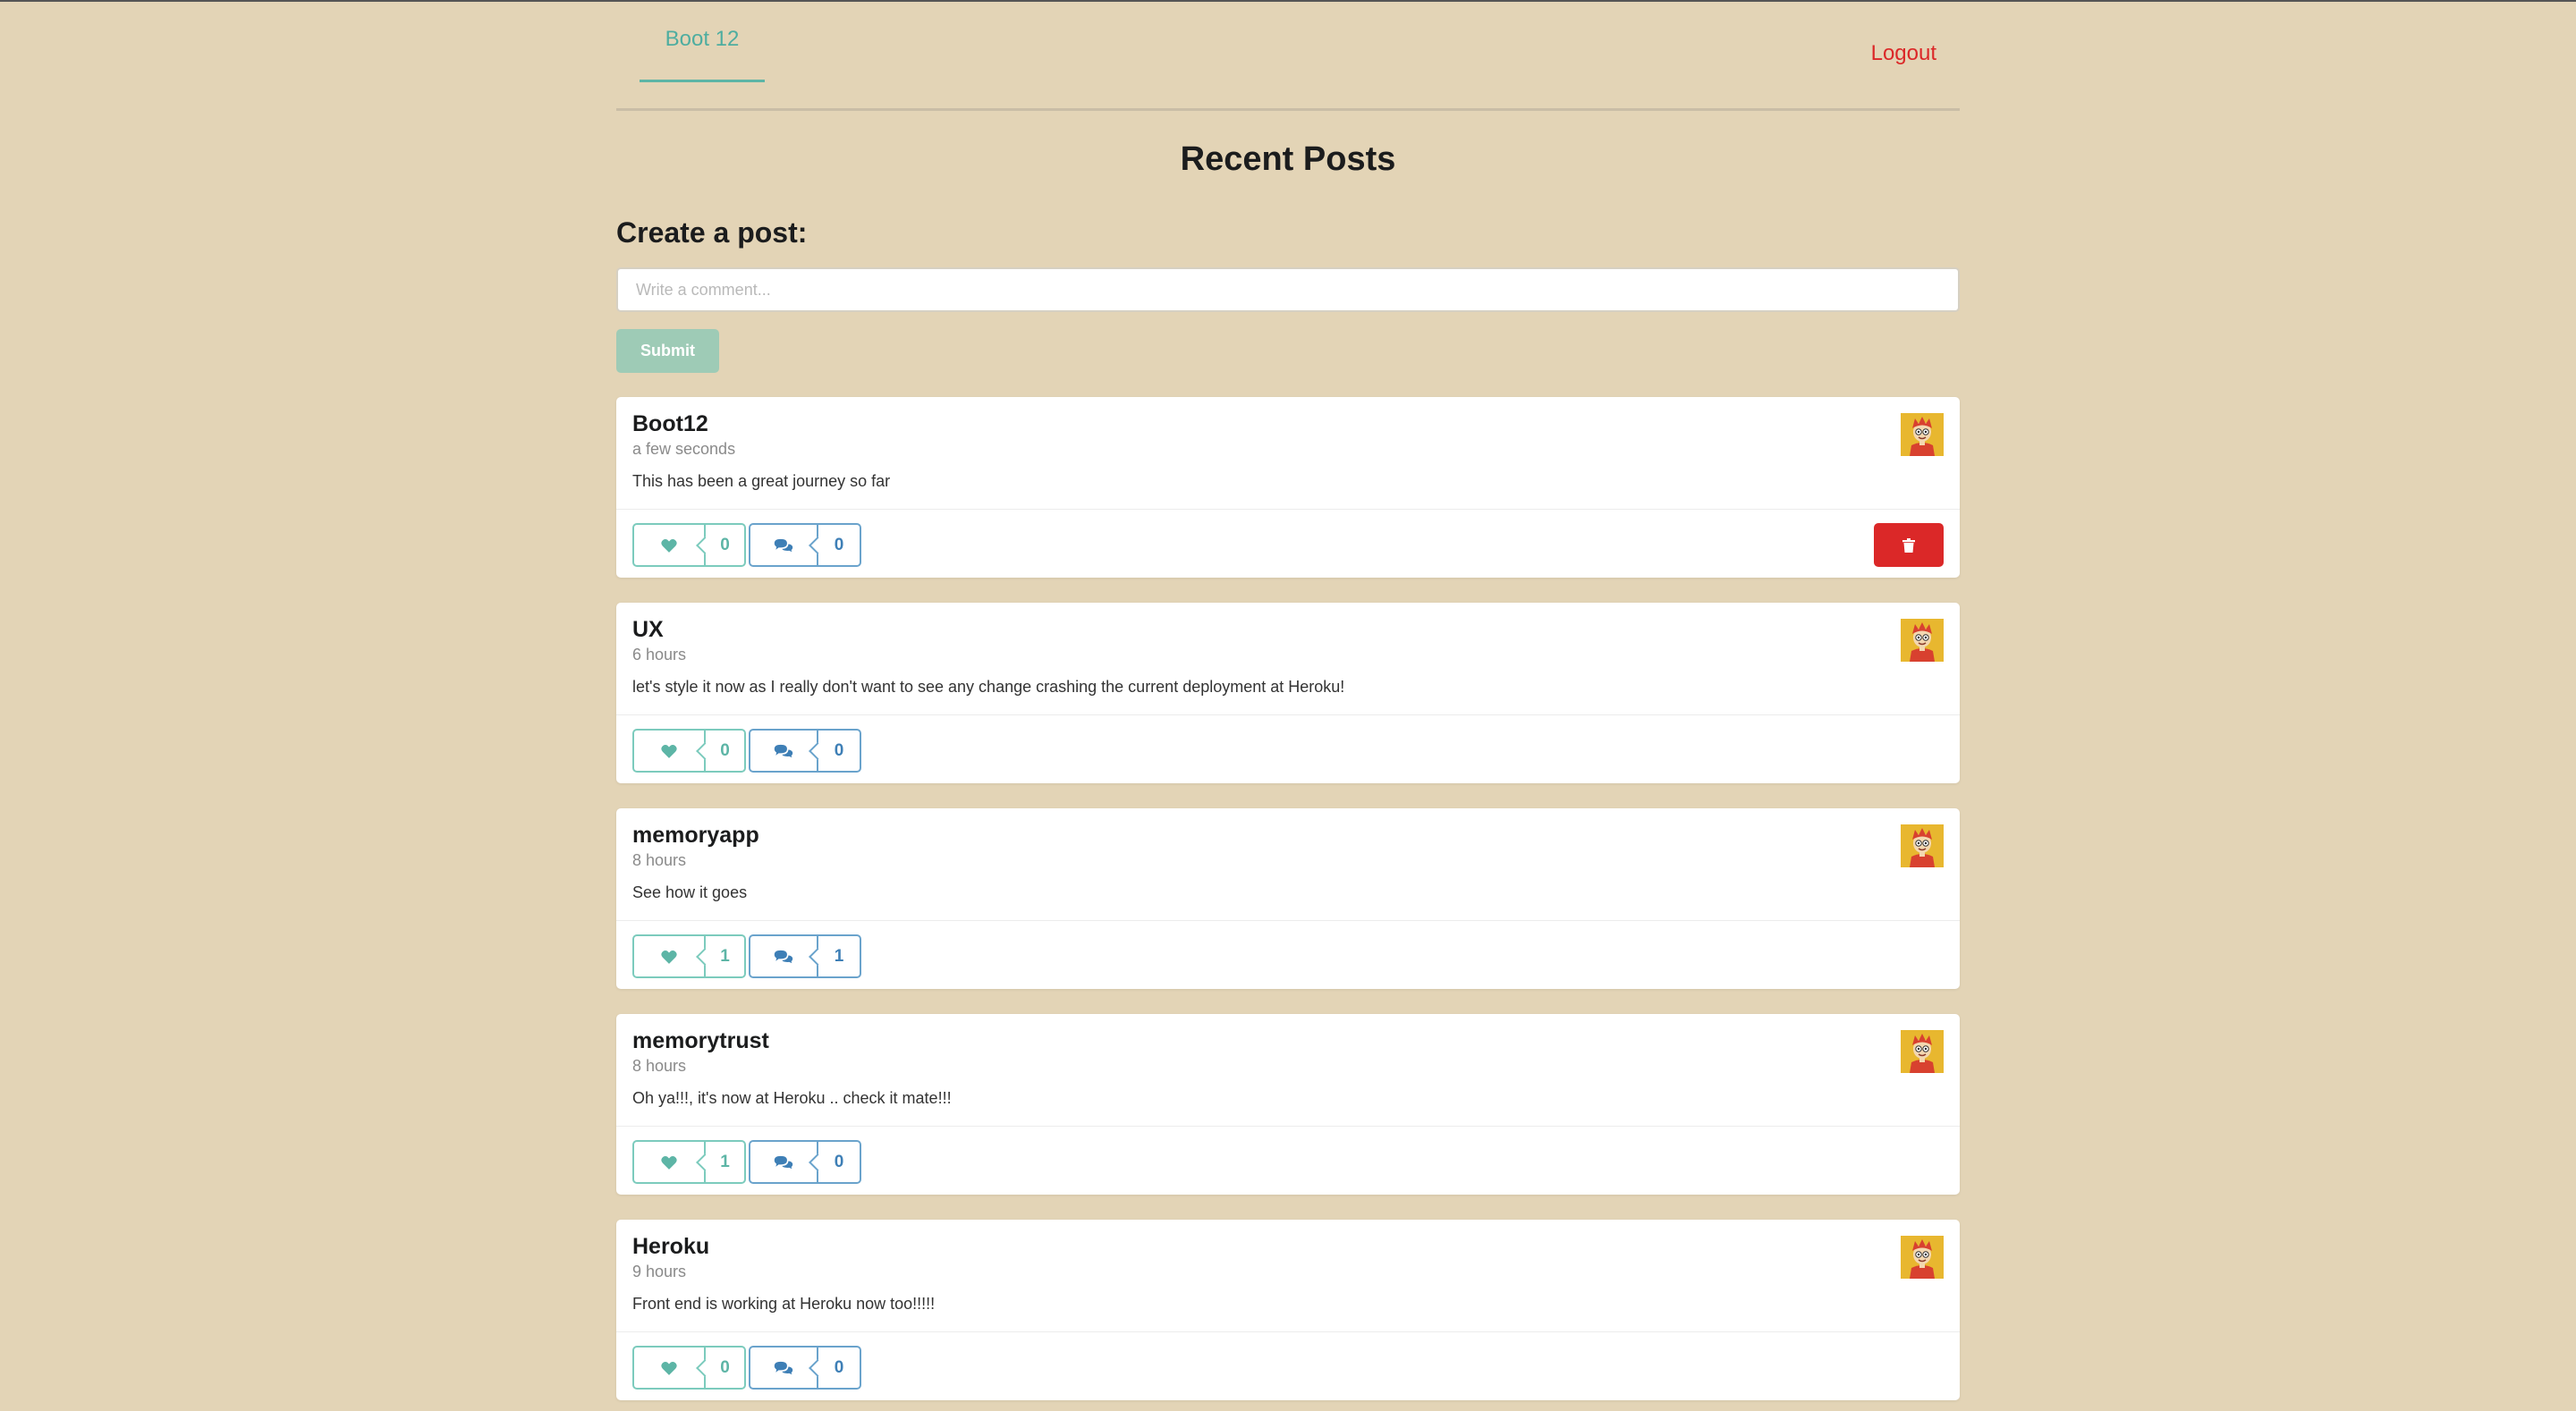 The height and width of the screenshot is (1411, 2576). What do you see at coordinates (659, 654) in the screenshot?
I see `post-time: 6 hours` at bounding box center [659, 654].